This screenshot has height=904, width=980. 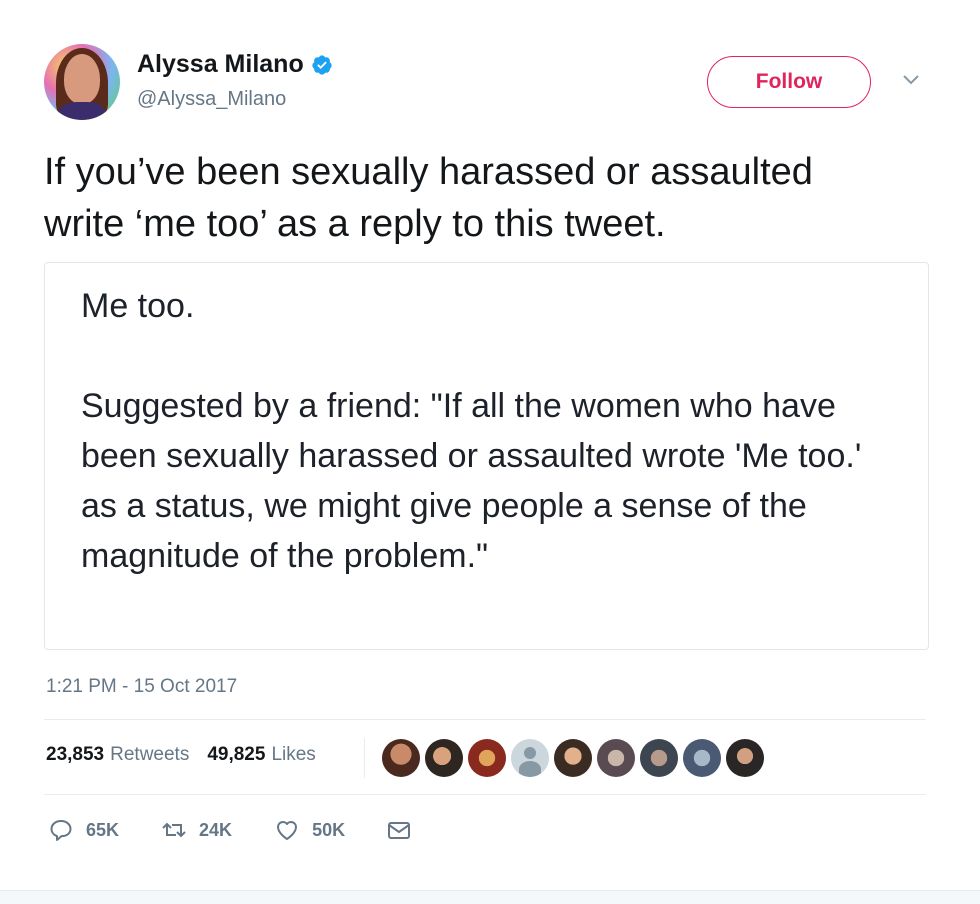 I want to click on likes-count: 49,825, so click(x=236, y=755).